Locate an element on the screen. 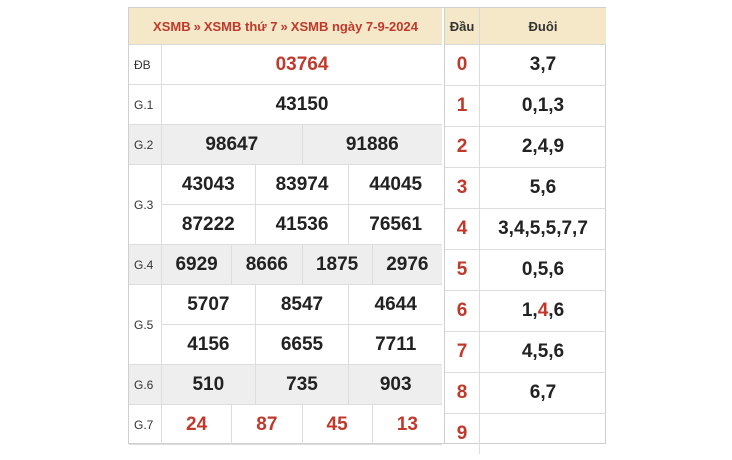 This screenshot has height=460, width=732. prize-label: G.2 is located at coordinates (145, 144).